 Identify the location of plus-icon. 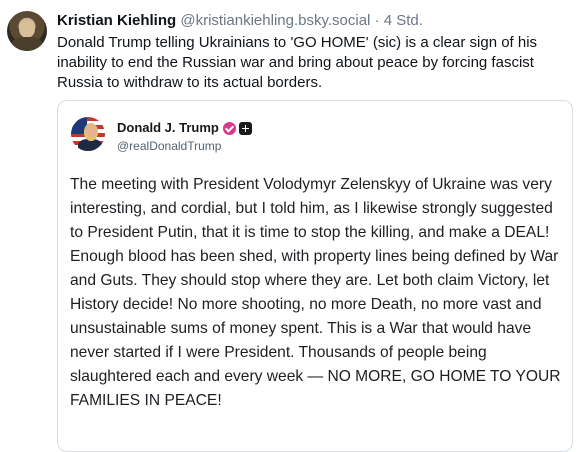
(245, 128).